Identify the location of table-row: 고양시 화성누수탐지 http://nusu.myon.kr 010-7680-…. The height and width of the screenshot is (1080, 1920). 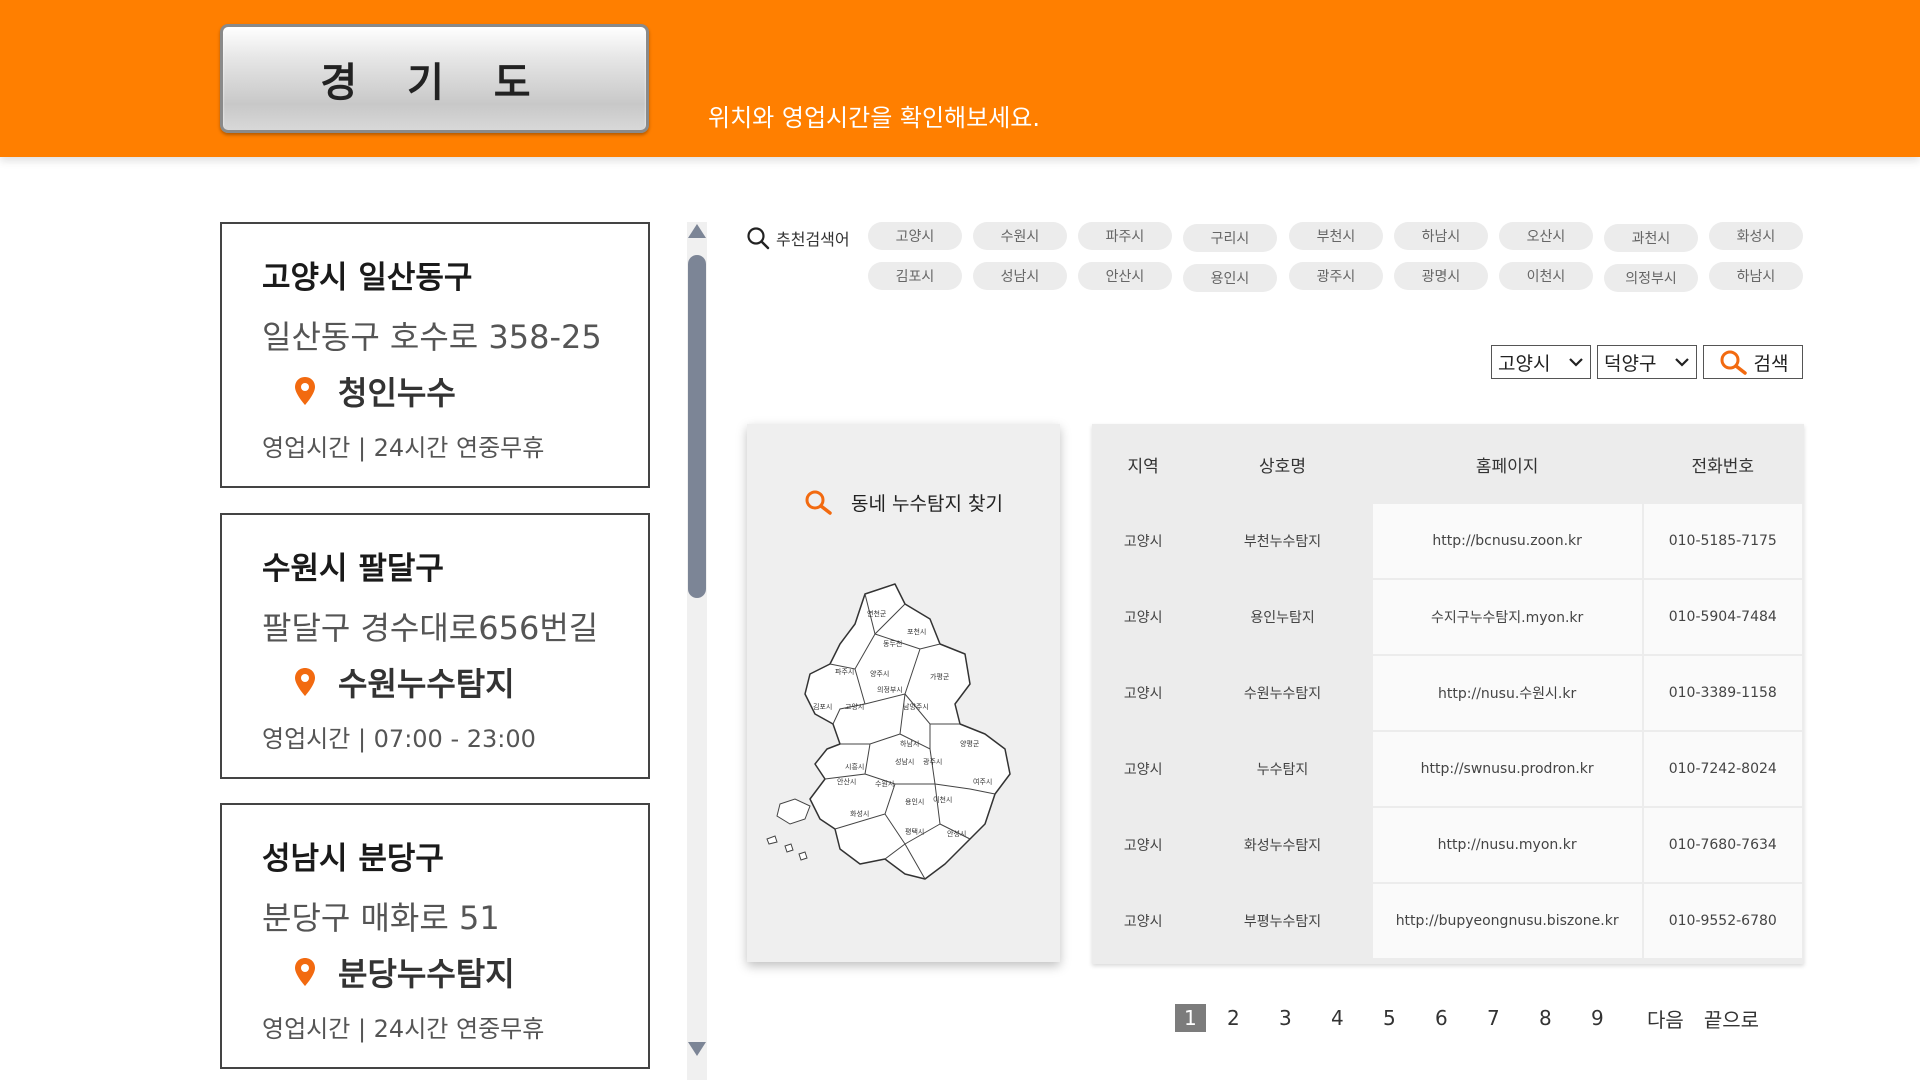
(1448, 845).